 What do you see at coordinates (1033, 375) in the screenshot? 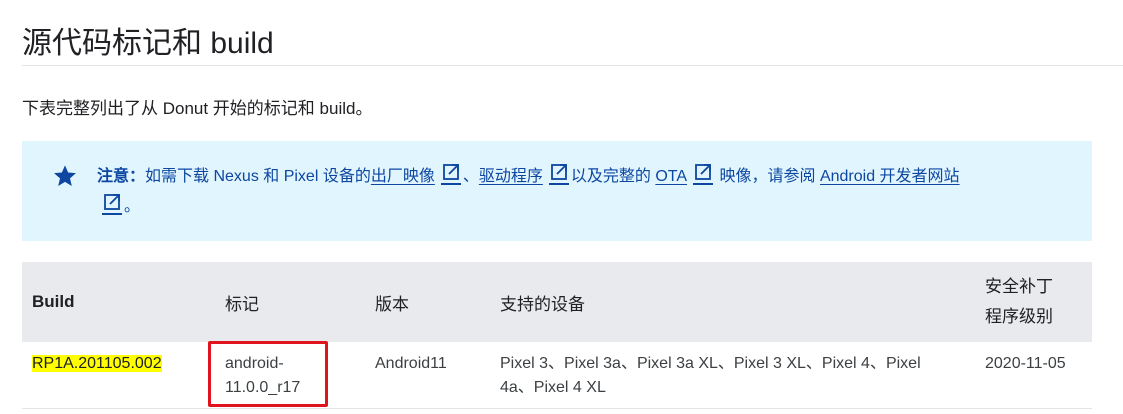
I see `cell-patch-level: 2020-11-05` at bounding box center [1033, 375].